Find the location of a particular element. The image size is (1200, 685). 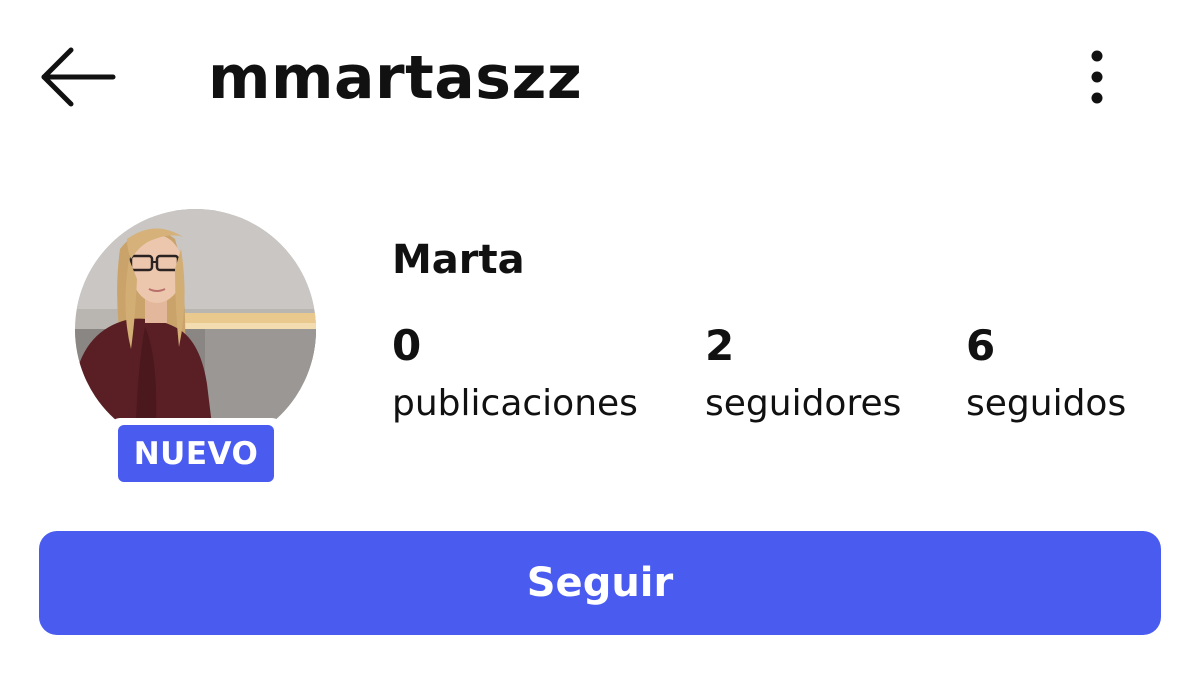

profile-username: mmartaszz is located at coordinates (395, 78).